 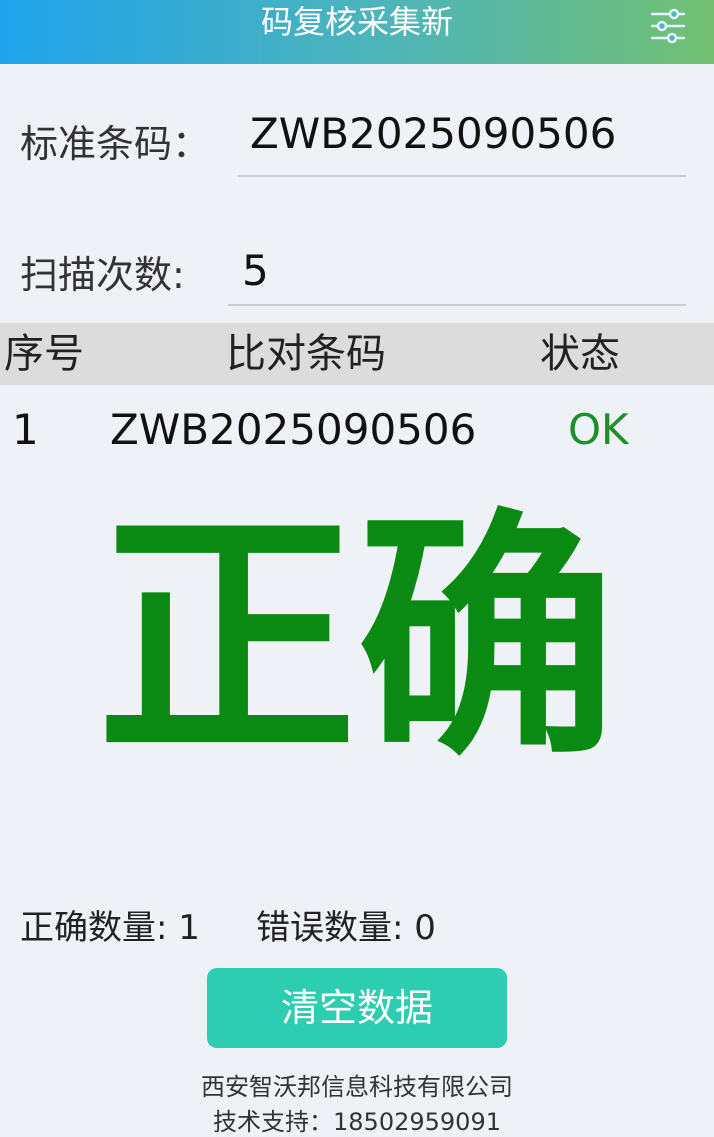 What do you see at coordinates (255, 270) in the screenshot?
I see `scan-count-field: 5` at bounding box center [255, 270].